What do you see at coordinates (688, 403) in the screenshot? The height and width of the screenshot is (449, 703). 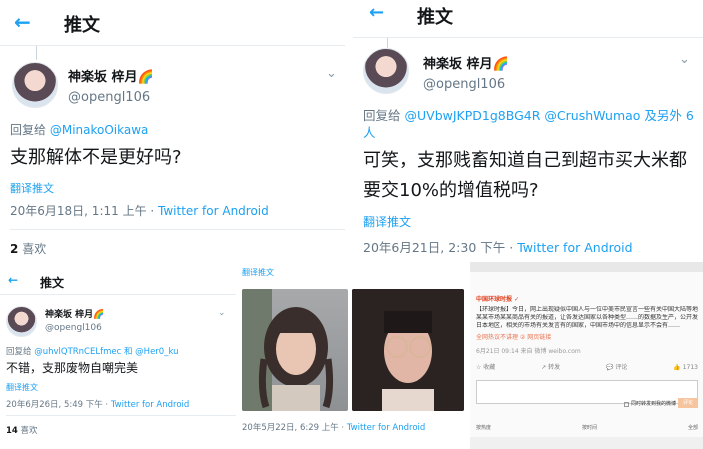 I see `comment-button: 评论` at bounding box center [688, 403].